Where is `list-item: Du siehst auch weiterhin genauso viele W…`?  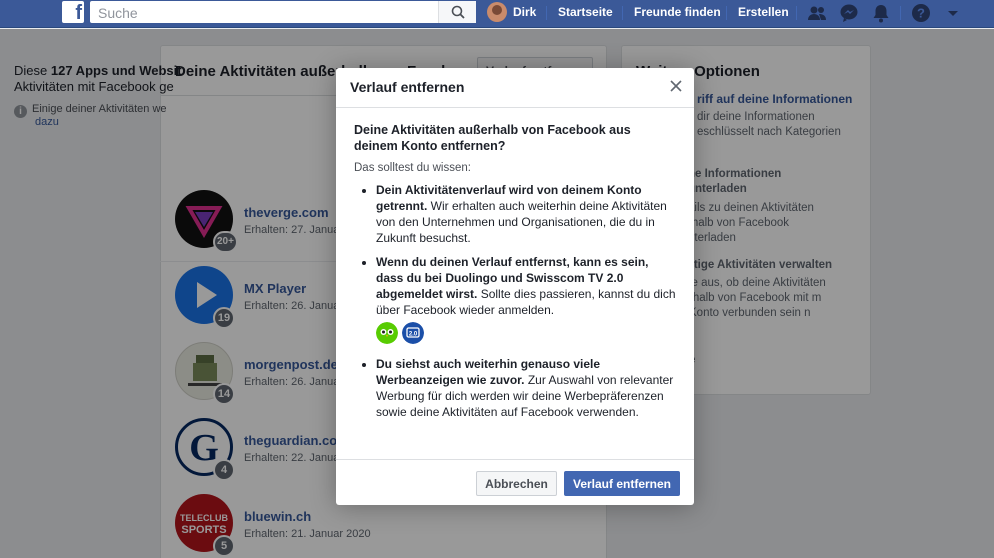
list-item: Du siehst auch weiterhin genauso viele W… is located at coordinates (526, 388).